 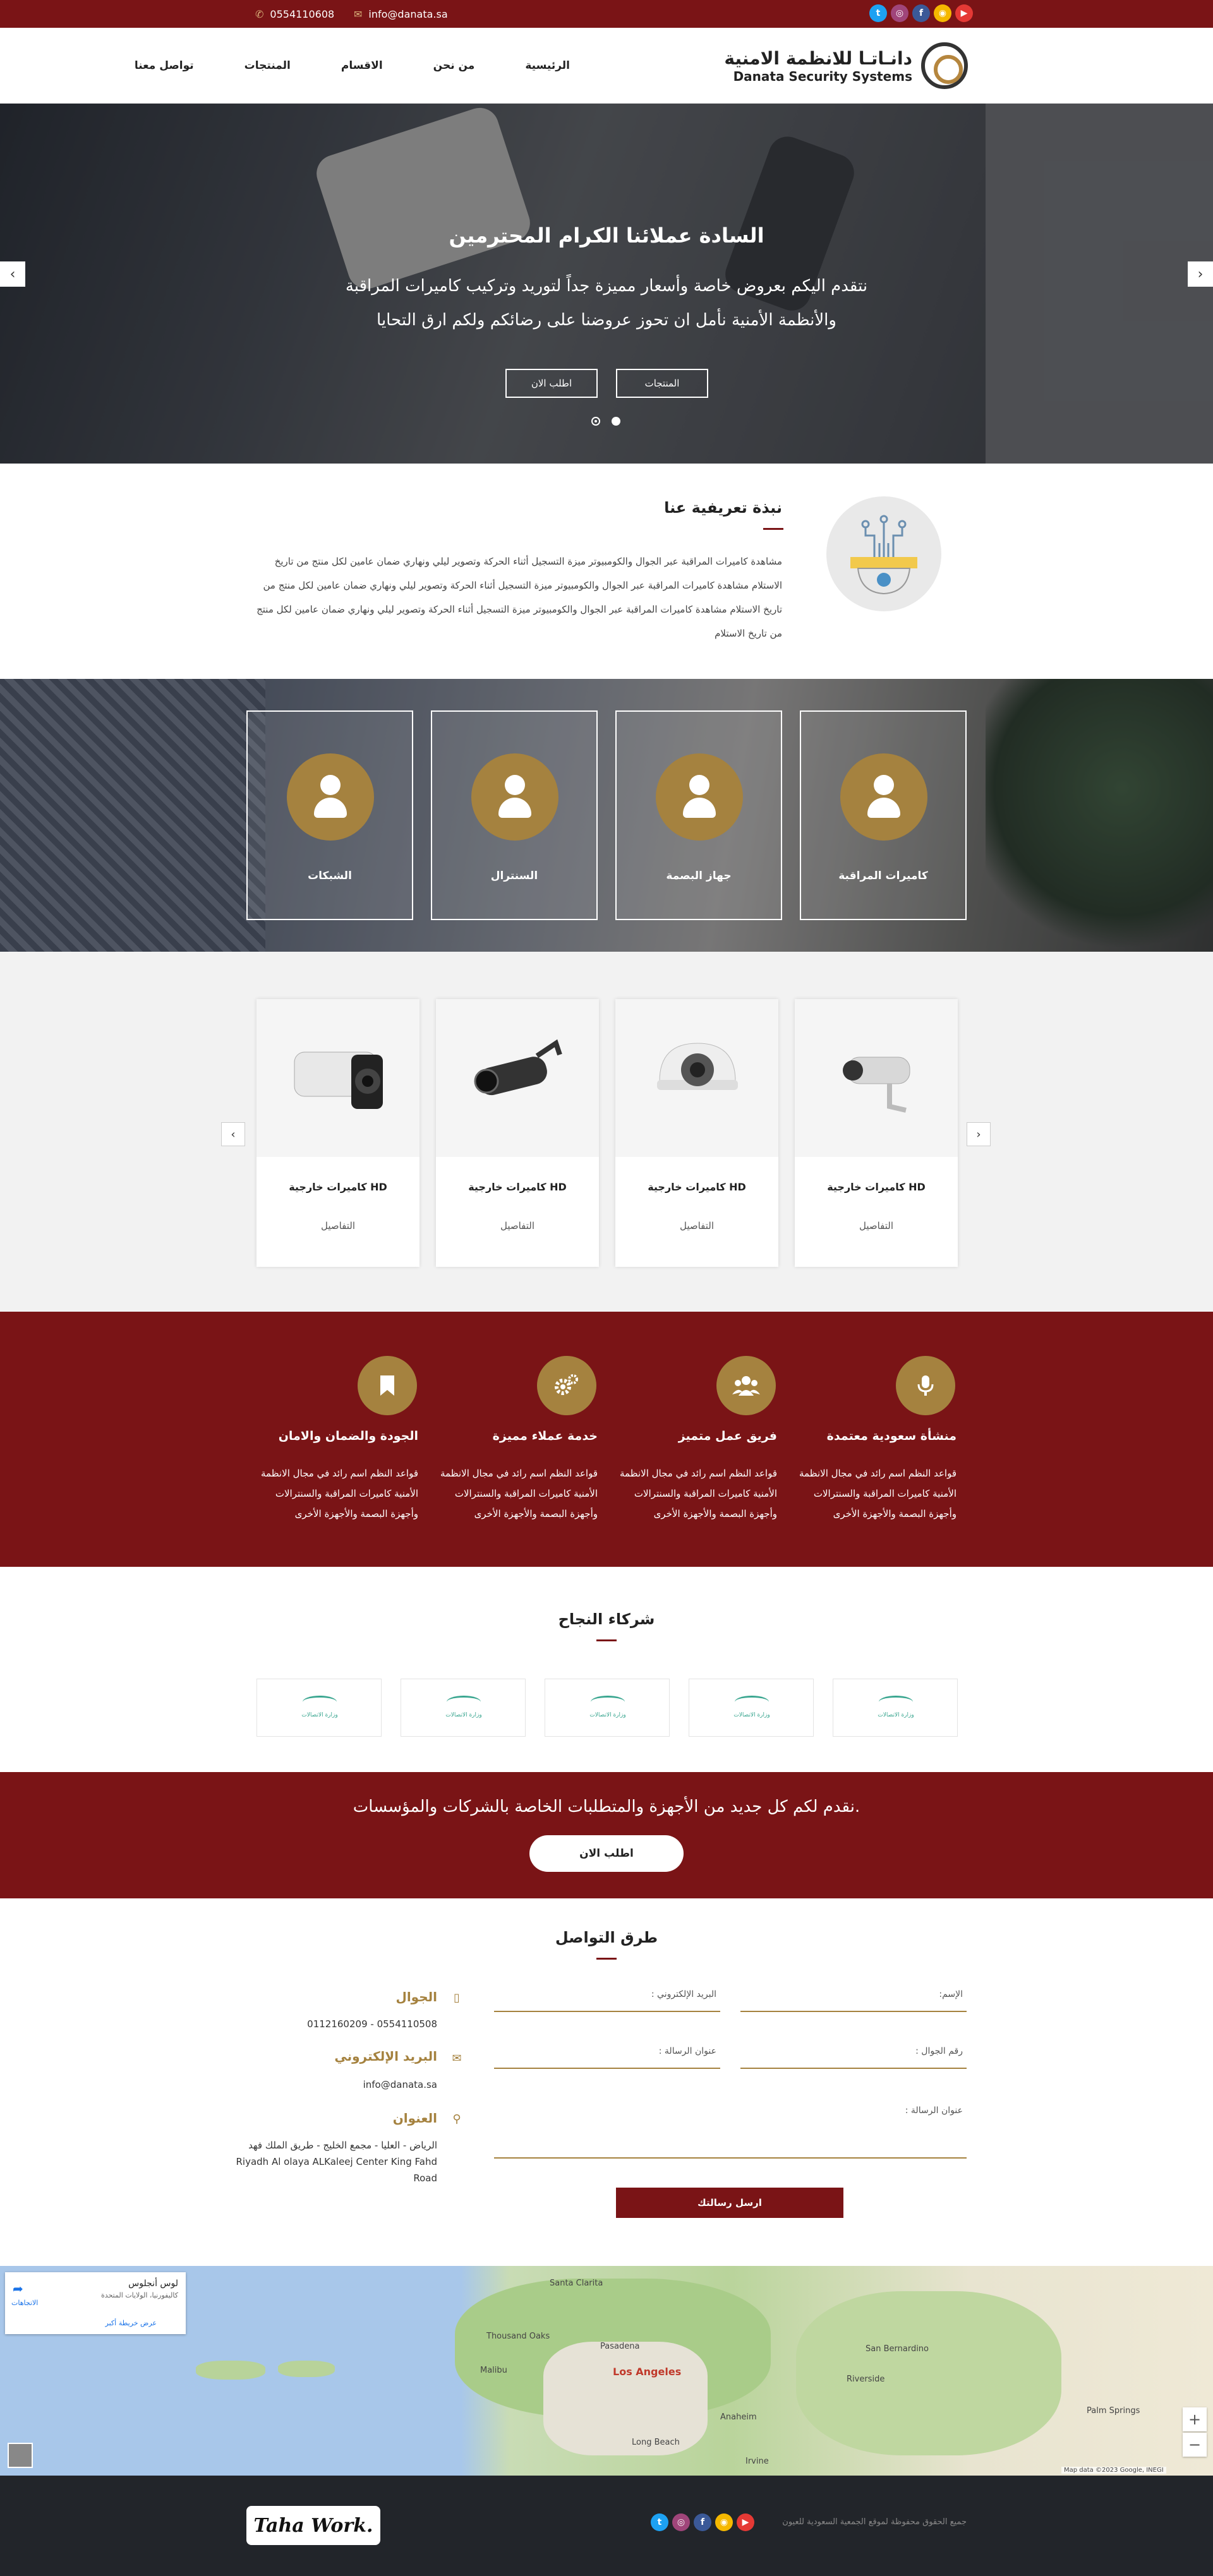 I want to click on products-next-arrow-icon: ›, so click(x=979, y=1134).